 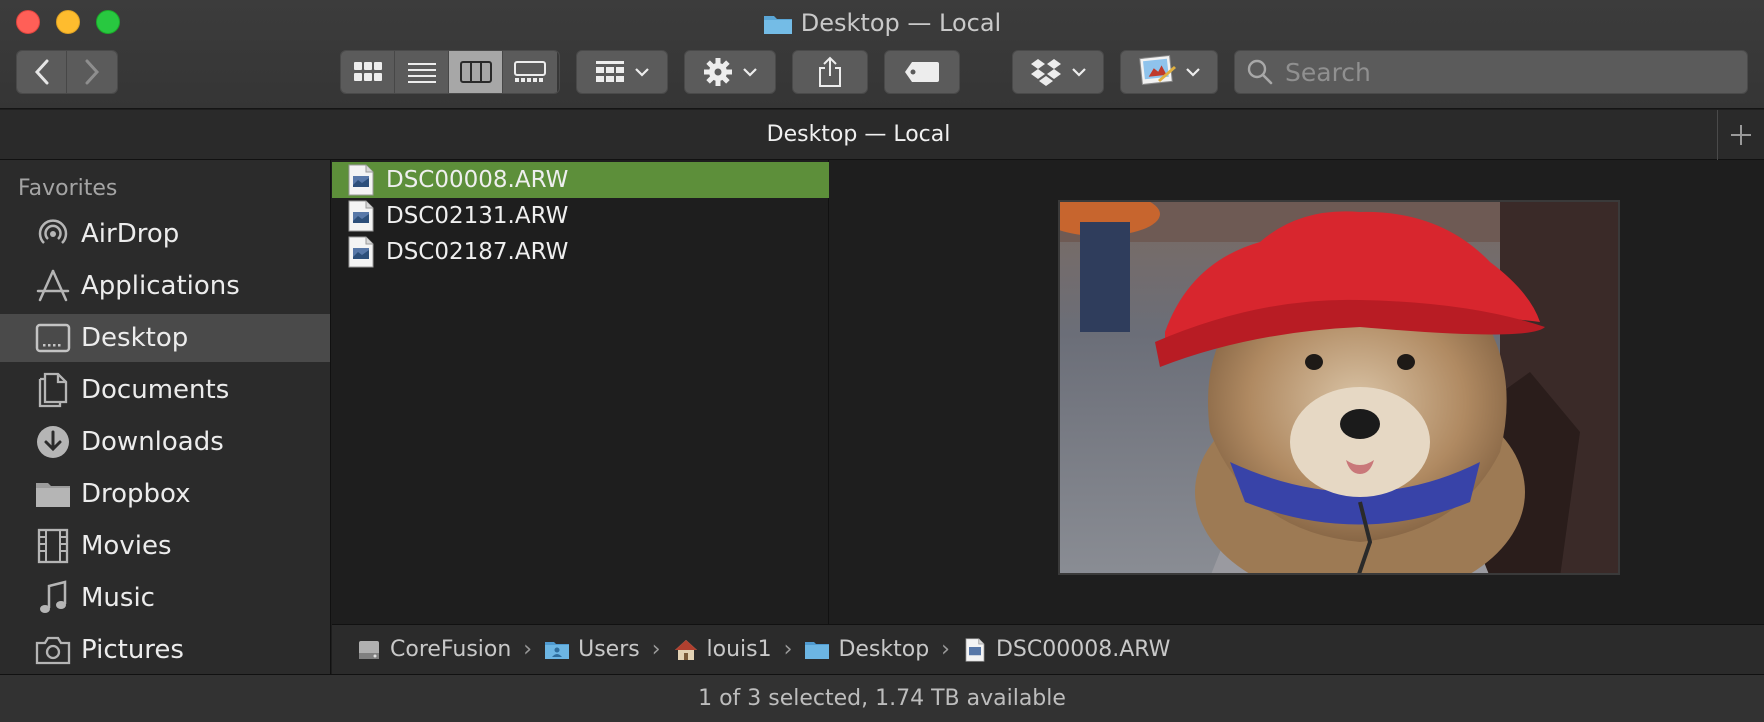 What do you see at coordinates (53, 650) in the screenshot?
I see `pictures-icon` at bounding box center [53, 650].